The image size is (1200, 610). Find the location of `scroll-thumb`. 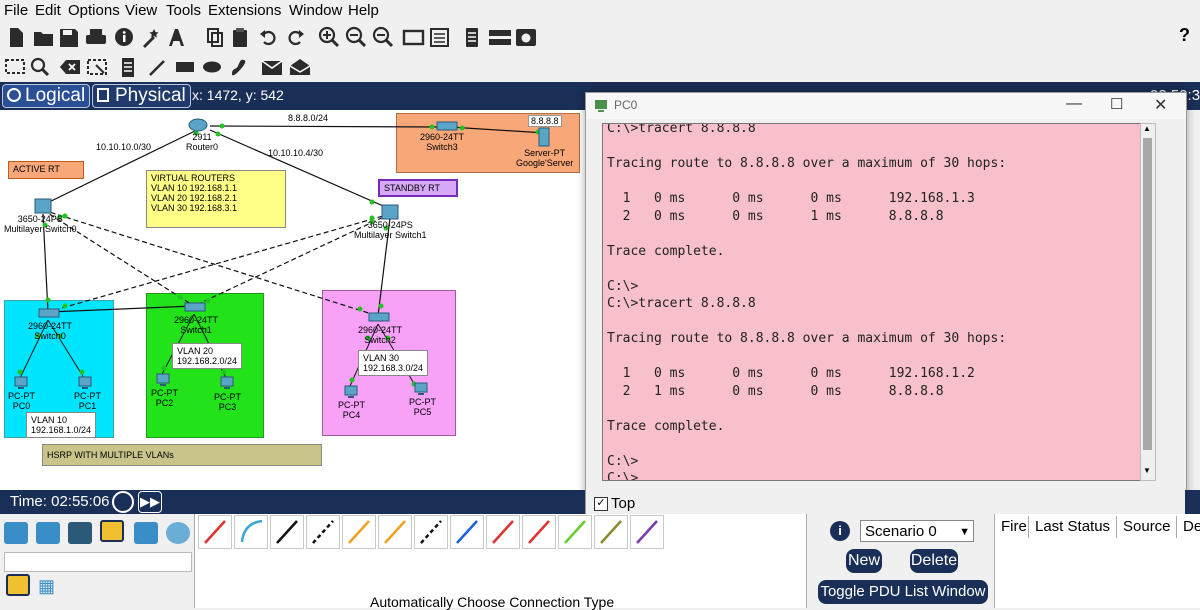

scroll-thumb is located at coordinates (1147, 294).